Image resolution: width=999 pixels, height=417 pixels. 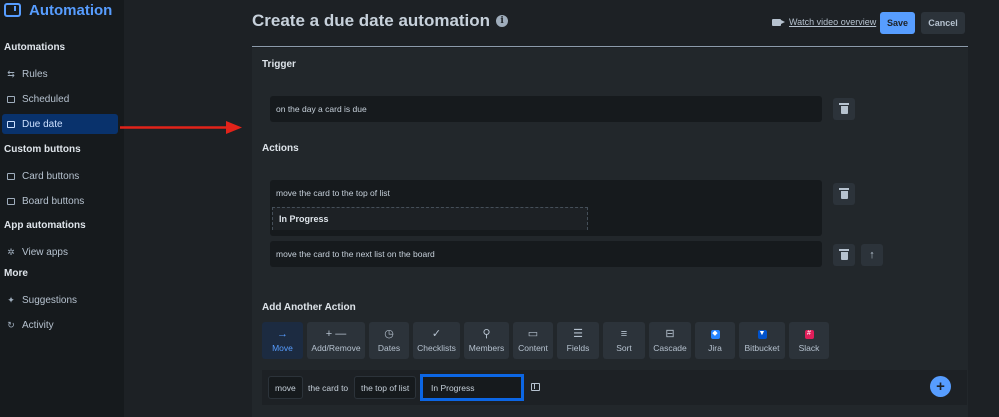 I want to click on tile-label: Add/Remove, so click(x=336, y=348).